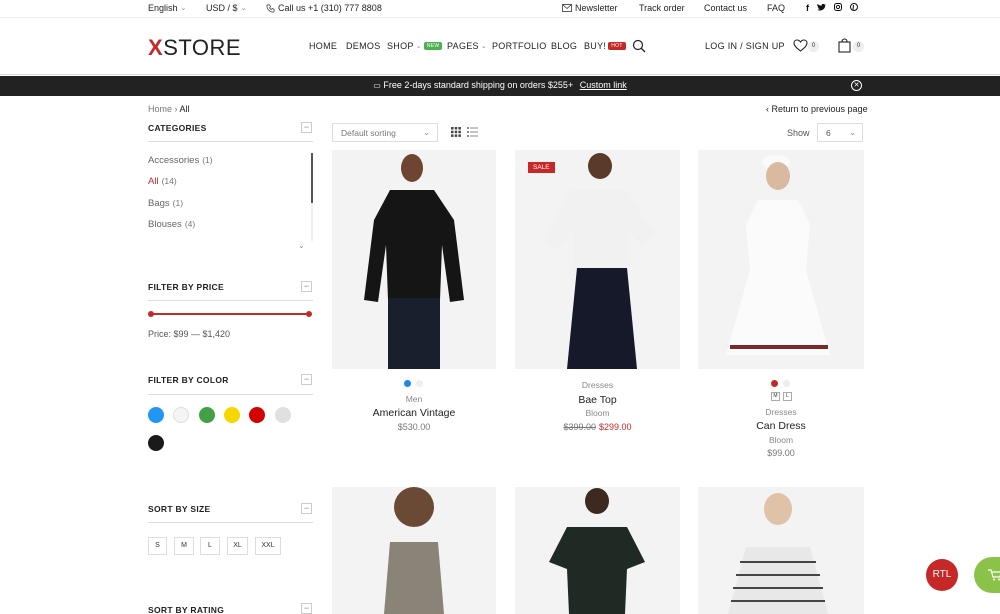 Image resolution: width=1000 pixels, height=614 pixels. Describe the element at coordinates (828, 133) in the screenshot. I see `per-page-value: 6` at that location.